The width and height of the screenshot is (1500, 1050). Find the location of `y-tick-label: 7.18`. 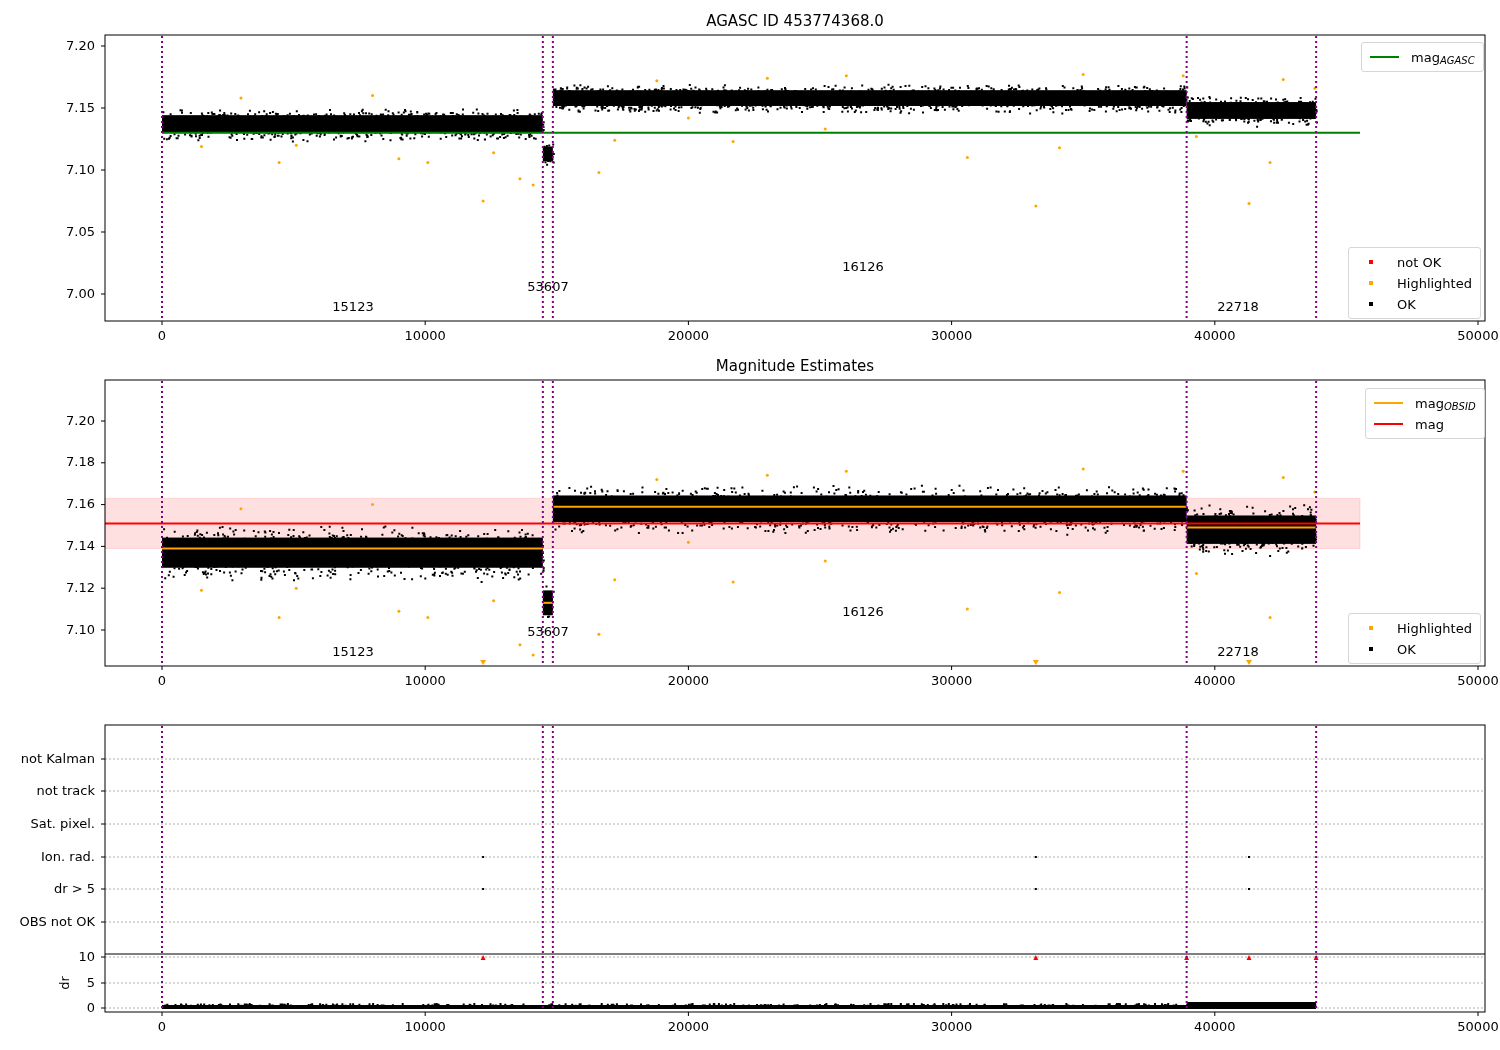

y-tick-label: 7.18 is located at coordinates (80, 462).